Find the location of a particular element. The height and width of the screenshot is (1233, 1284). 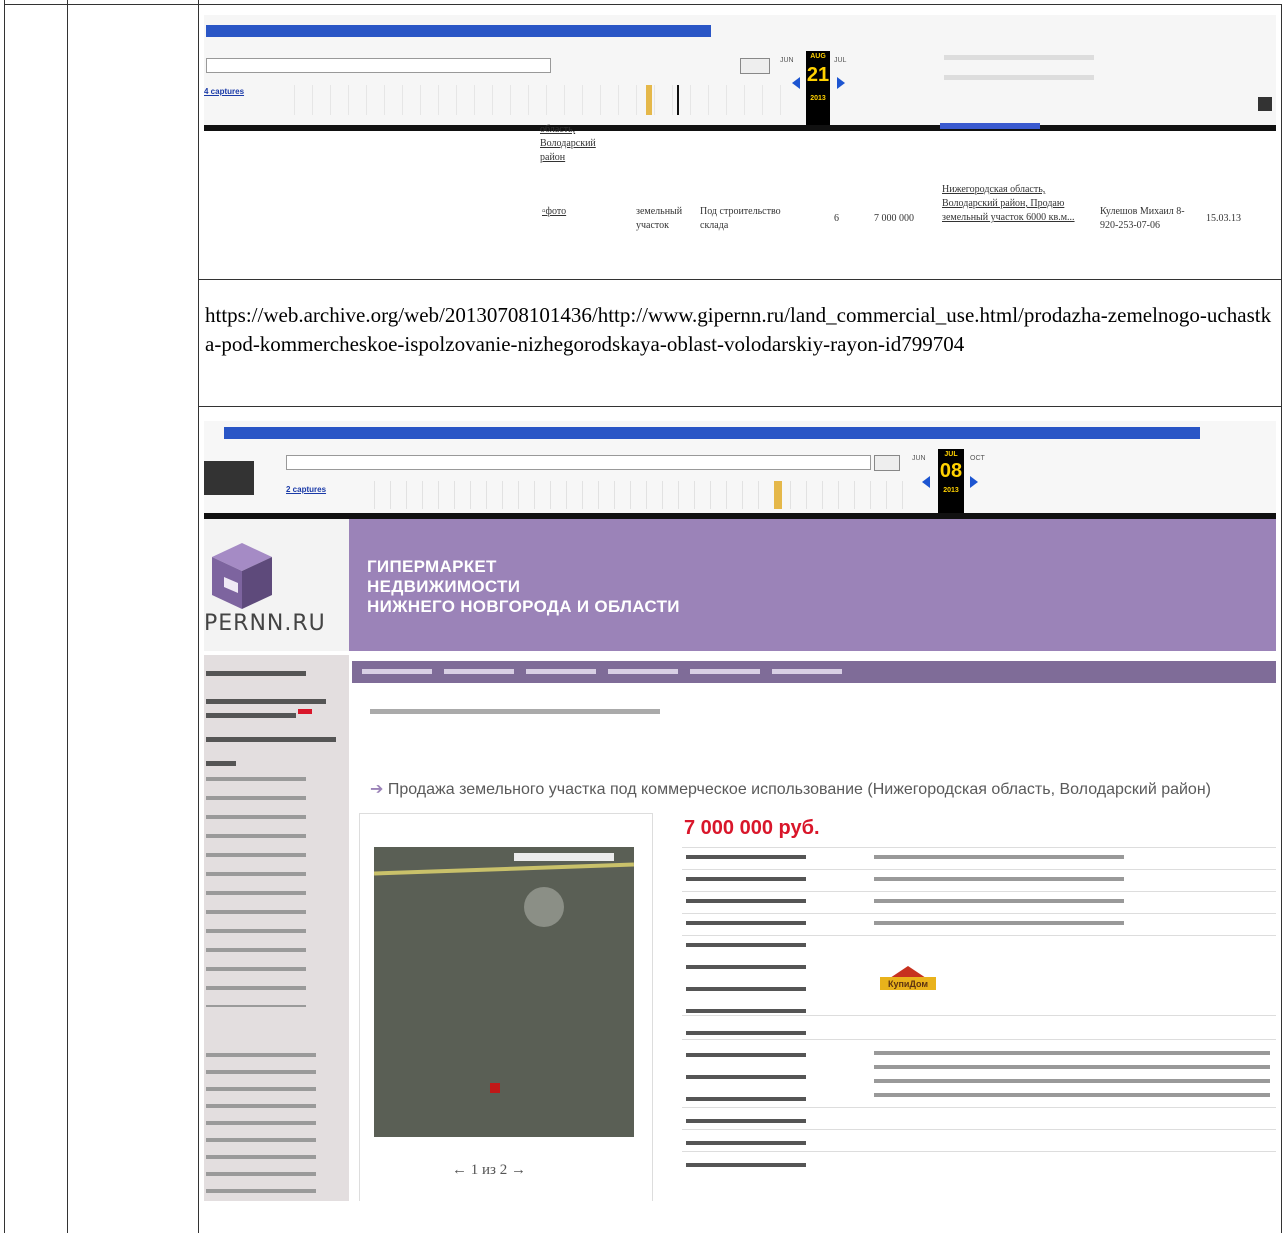

details-description is located at coordinates (1072, 1071).